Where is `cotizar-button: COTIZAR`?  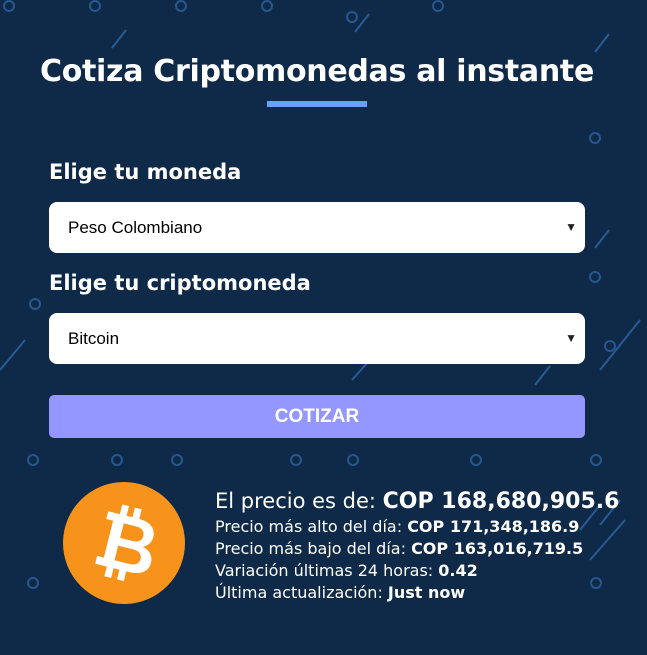 cotizar-button: COTIZAR is located at coordinates (317, 416).